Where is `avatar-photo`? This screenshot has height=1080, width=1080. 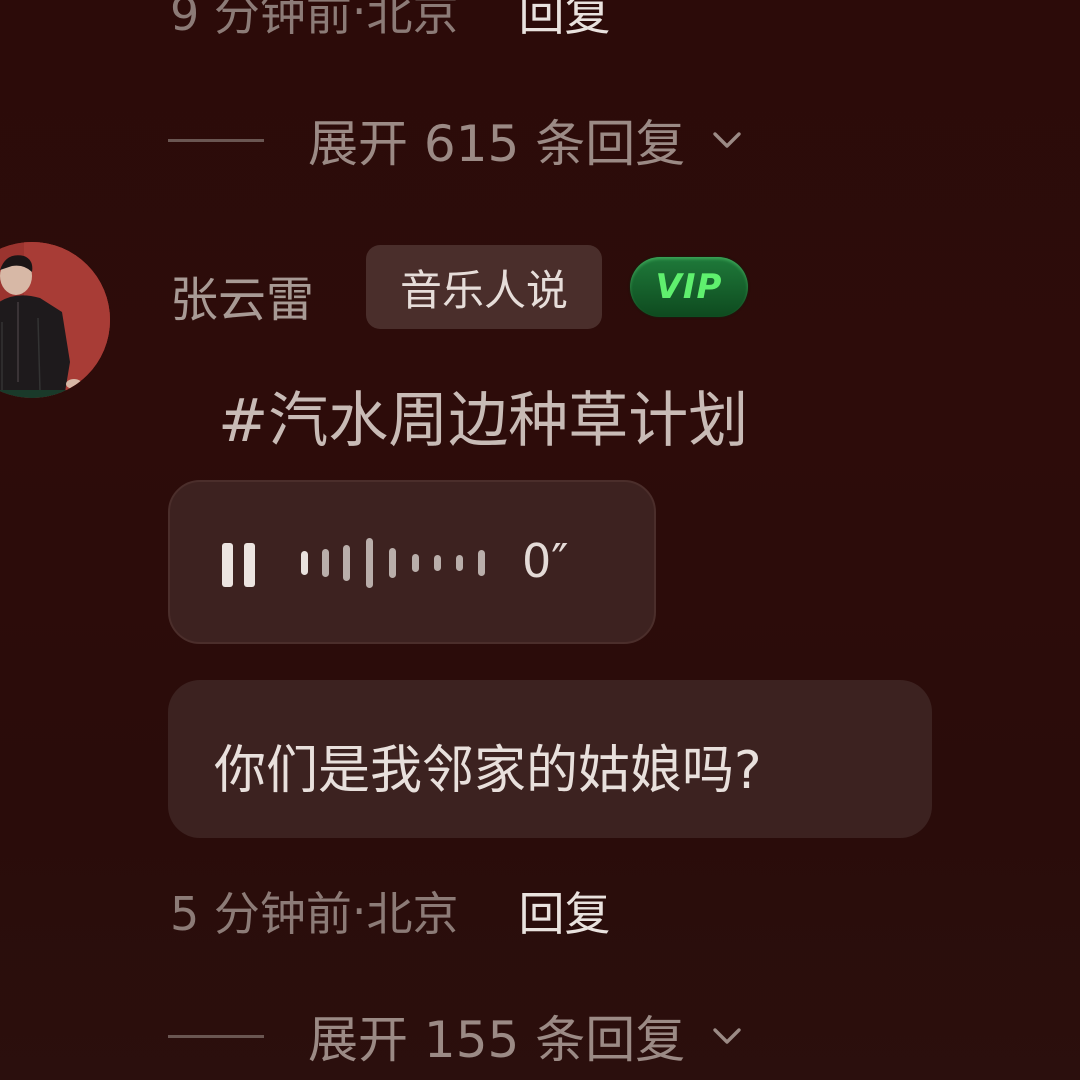 avatar-photo is located at coordinates (55, 320).